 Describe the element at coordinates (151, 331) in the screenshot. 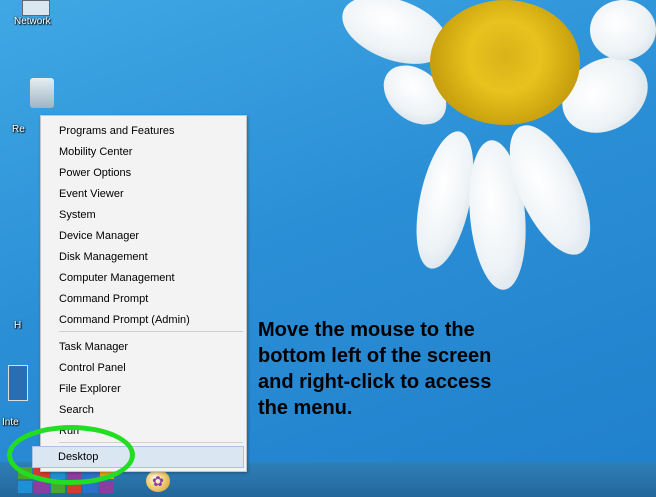

I see `menu-separator` at that location.